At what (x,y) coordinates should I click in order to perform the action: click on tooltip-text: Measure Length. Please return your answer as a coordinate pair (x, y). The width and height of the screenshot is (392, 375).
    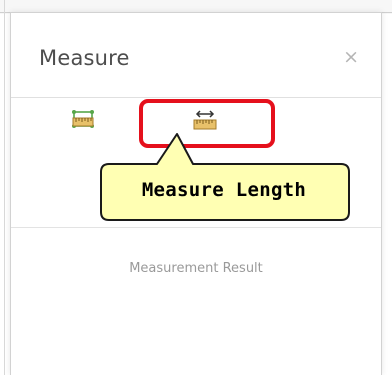
    Looking at the image, I should click on (224, 190).